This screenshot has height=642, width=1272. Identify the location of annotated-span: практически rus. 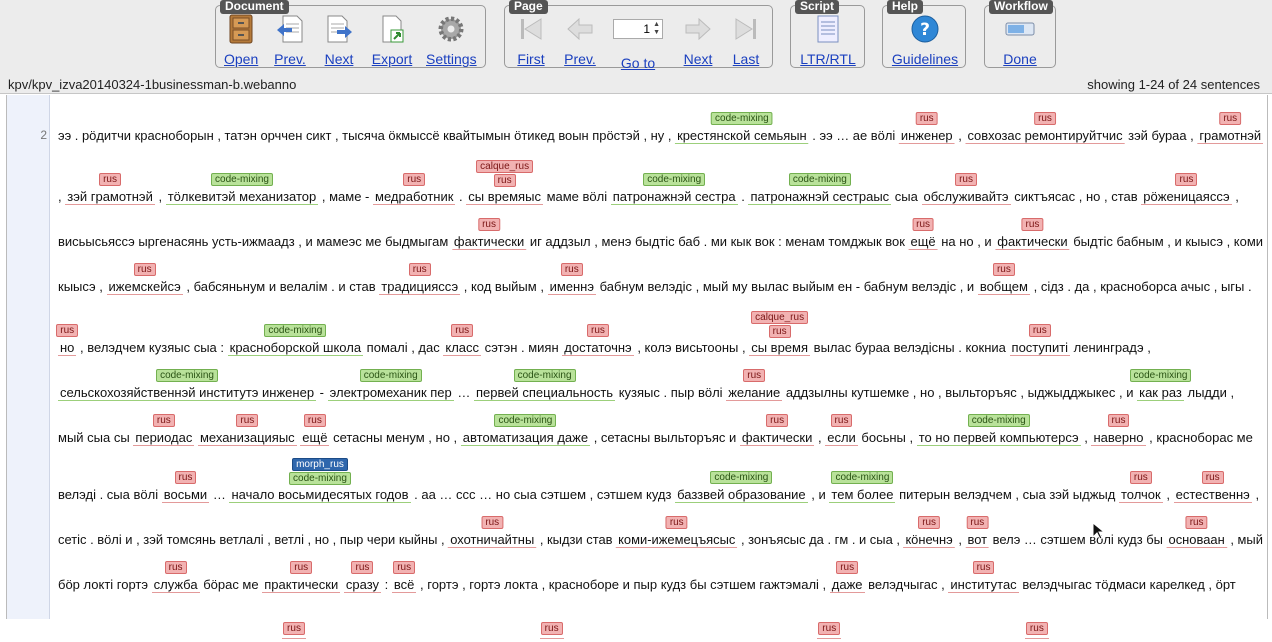
(301, 577).